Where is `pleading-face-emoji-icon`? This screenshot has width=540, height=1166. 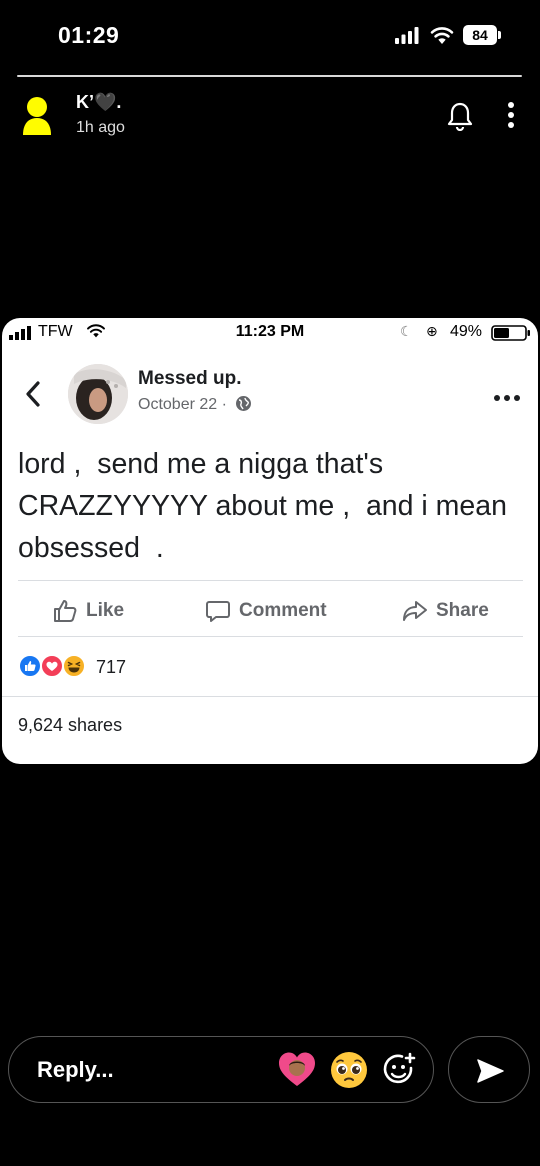 pleading-face-emoji-icon is located at coordinates (349, 1070).